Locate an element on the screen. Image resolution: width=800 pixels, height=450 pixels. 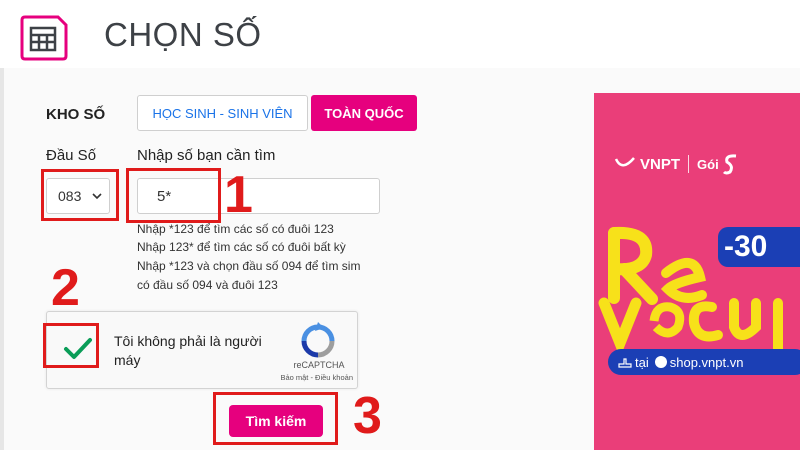
number-store-label: KHO SỐ is located at coordinates (76, 114).